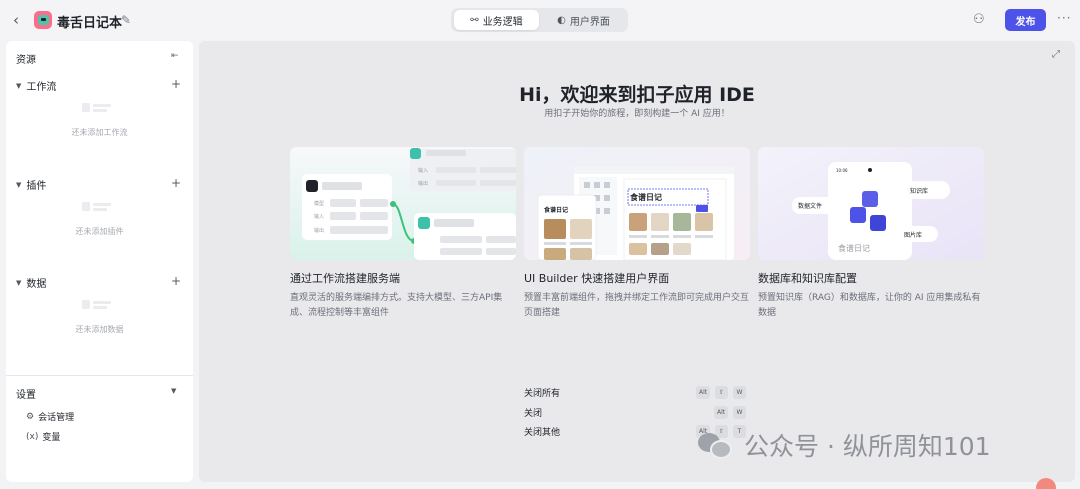 This screenshot has height=489, width=1080. I want to click on back-icon: ‹, so click(20, 20).